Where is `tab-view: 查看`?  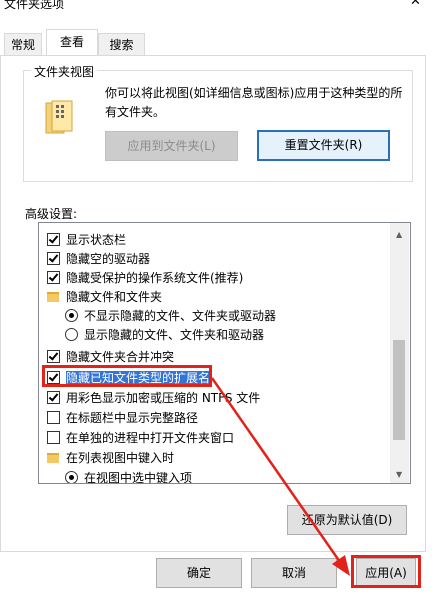 tab-view: 查看 is located at coordinates (72, 42).